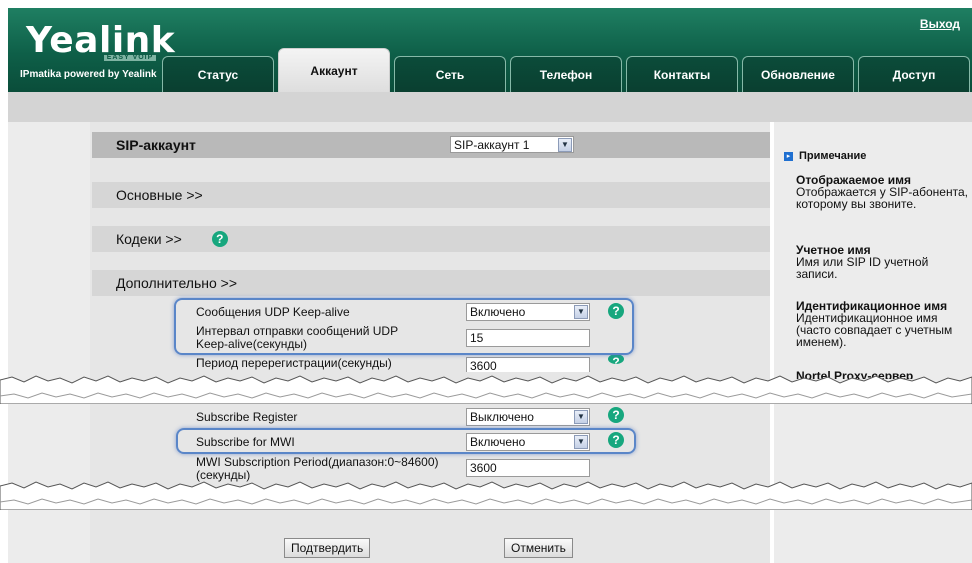  I want to click on subscribe-register-select: Выключено ▼, so click(528, 417).